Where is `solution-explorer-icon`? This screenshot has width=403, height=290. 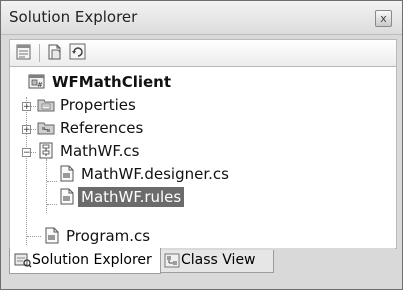 solution-explorer-icon is located at coordinates (23, 260).